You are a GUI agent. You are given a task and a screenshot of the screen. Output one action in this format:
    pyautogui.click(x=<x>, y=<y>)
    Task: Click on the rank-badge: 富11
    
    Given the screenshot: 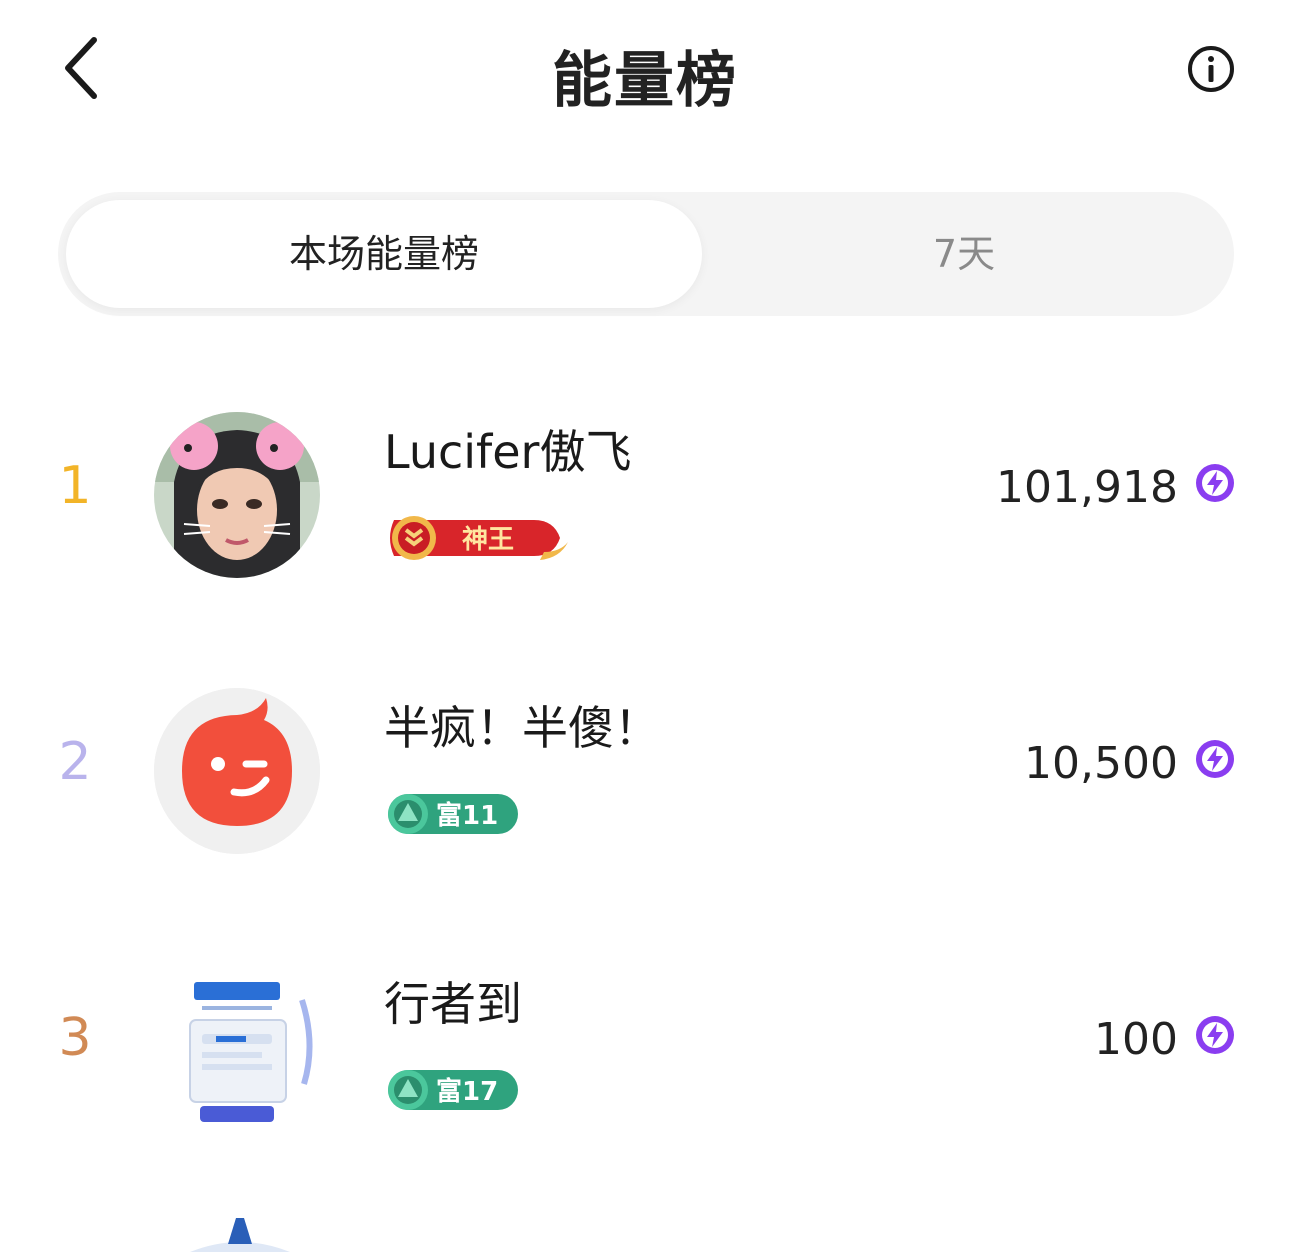 What is the action you would take?
    pyautogui.click(x=454, y=812)
    